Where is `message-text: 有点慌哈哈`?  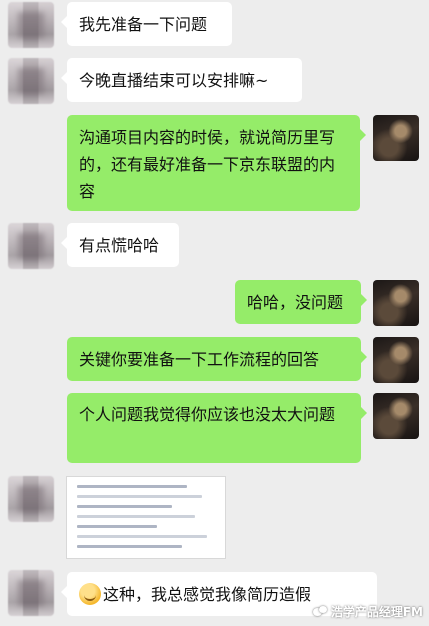 message-text: 有点慌哈哈 is located at coordinates (119, 245).